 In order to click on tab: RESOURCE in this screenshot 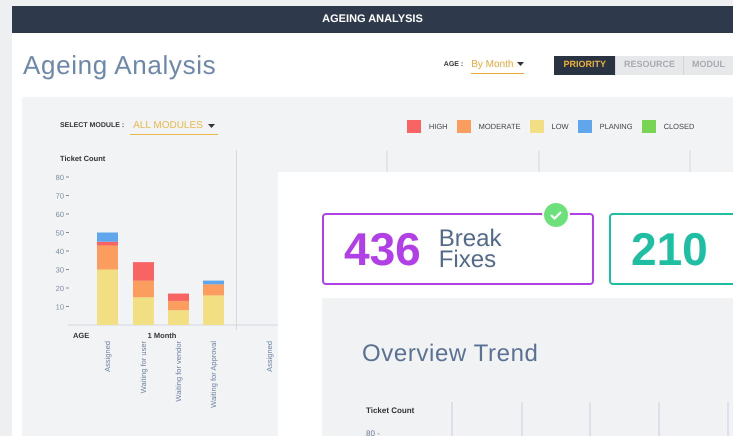, I will do `click(648, 65)`.